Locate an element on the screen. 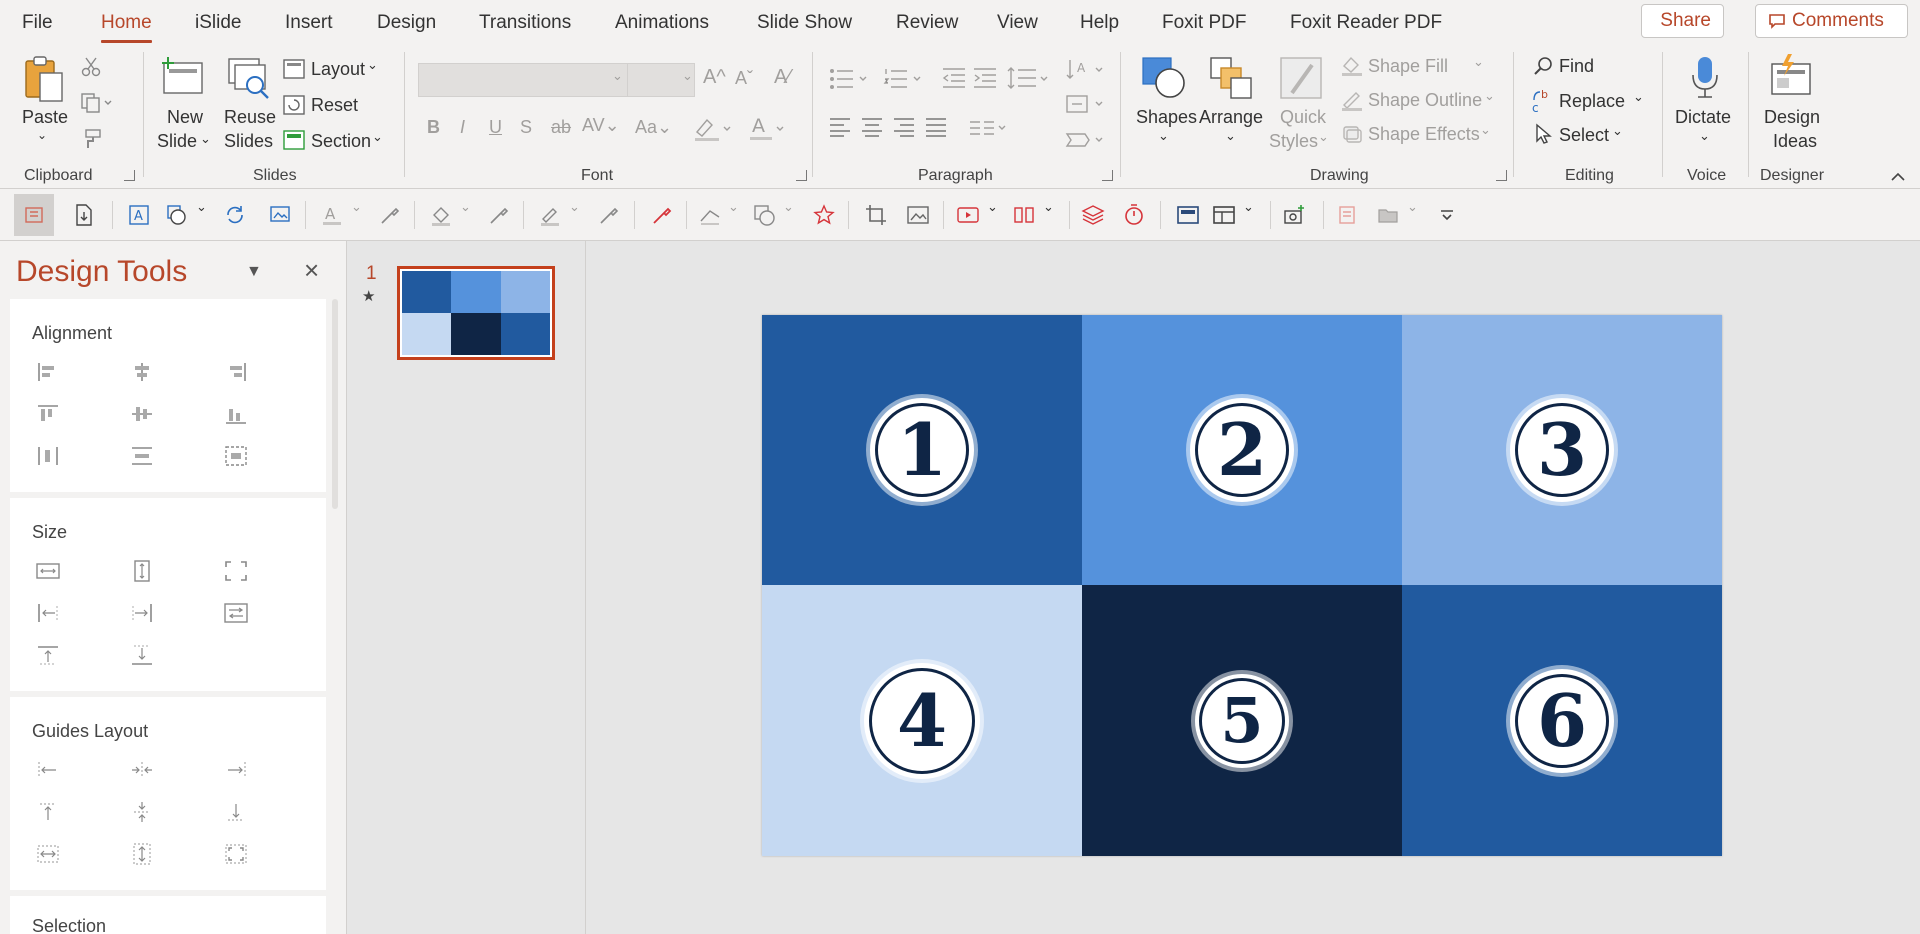 Image resolution: width=1920 pixels, height=934 pixels. slide-layout-icon is located at coordinates (1188, 215).